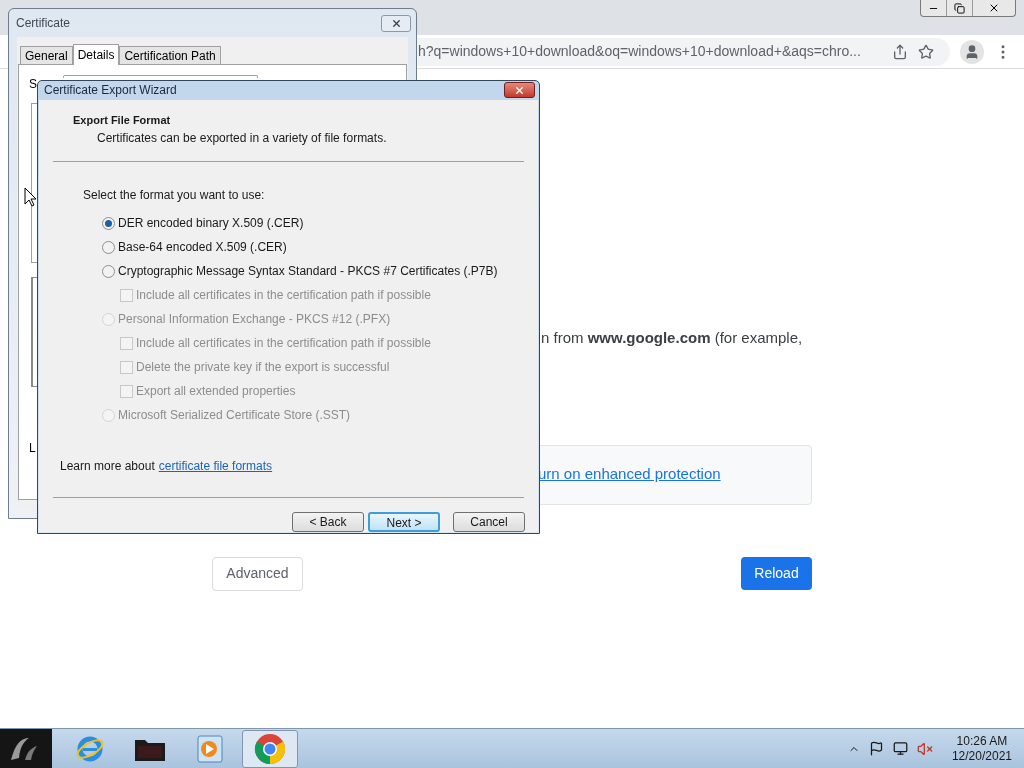  What do you see at coordinates (926, 51) in the screenshot?
I see `star-icon` at bounding box center [926, 51].